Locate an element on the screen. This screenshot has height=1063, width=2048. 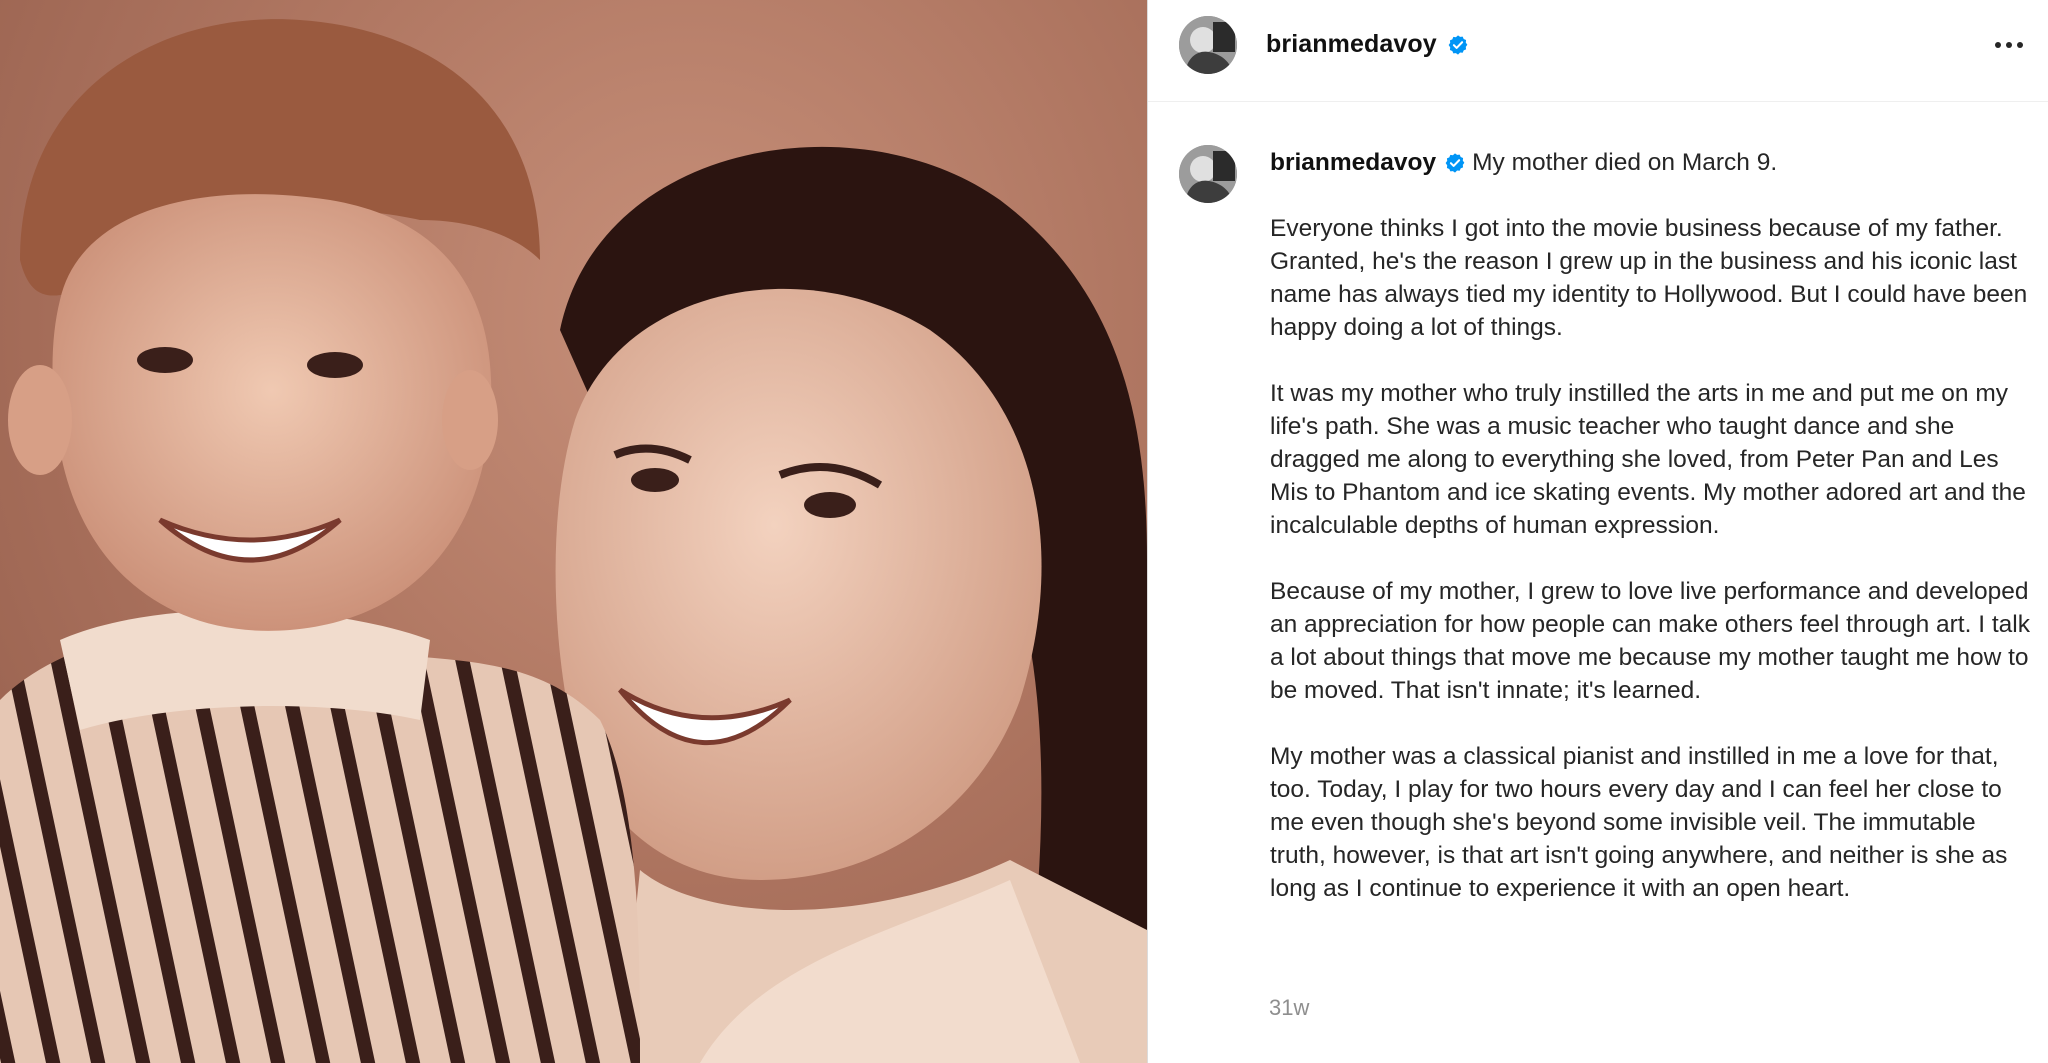
caption-user: brianmedavoy is located at coordinates (1368, 162).